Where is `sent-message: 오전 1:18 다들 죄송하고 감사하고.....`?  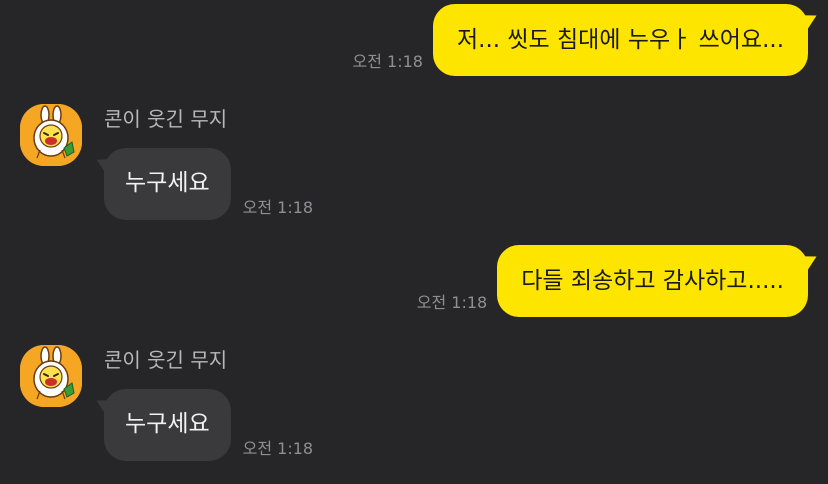 sent-message: 오전 1:18 다들 죄송하고 감사하고..... is located at coordinates (612, 281).